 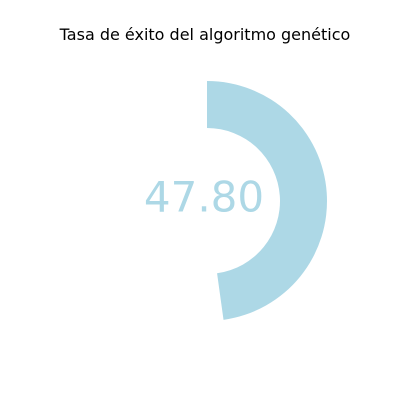 I want to click on chart-title: Tasa de éxito del algoritmo genético, so click(x=205, y=34).